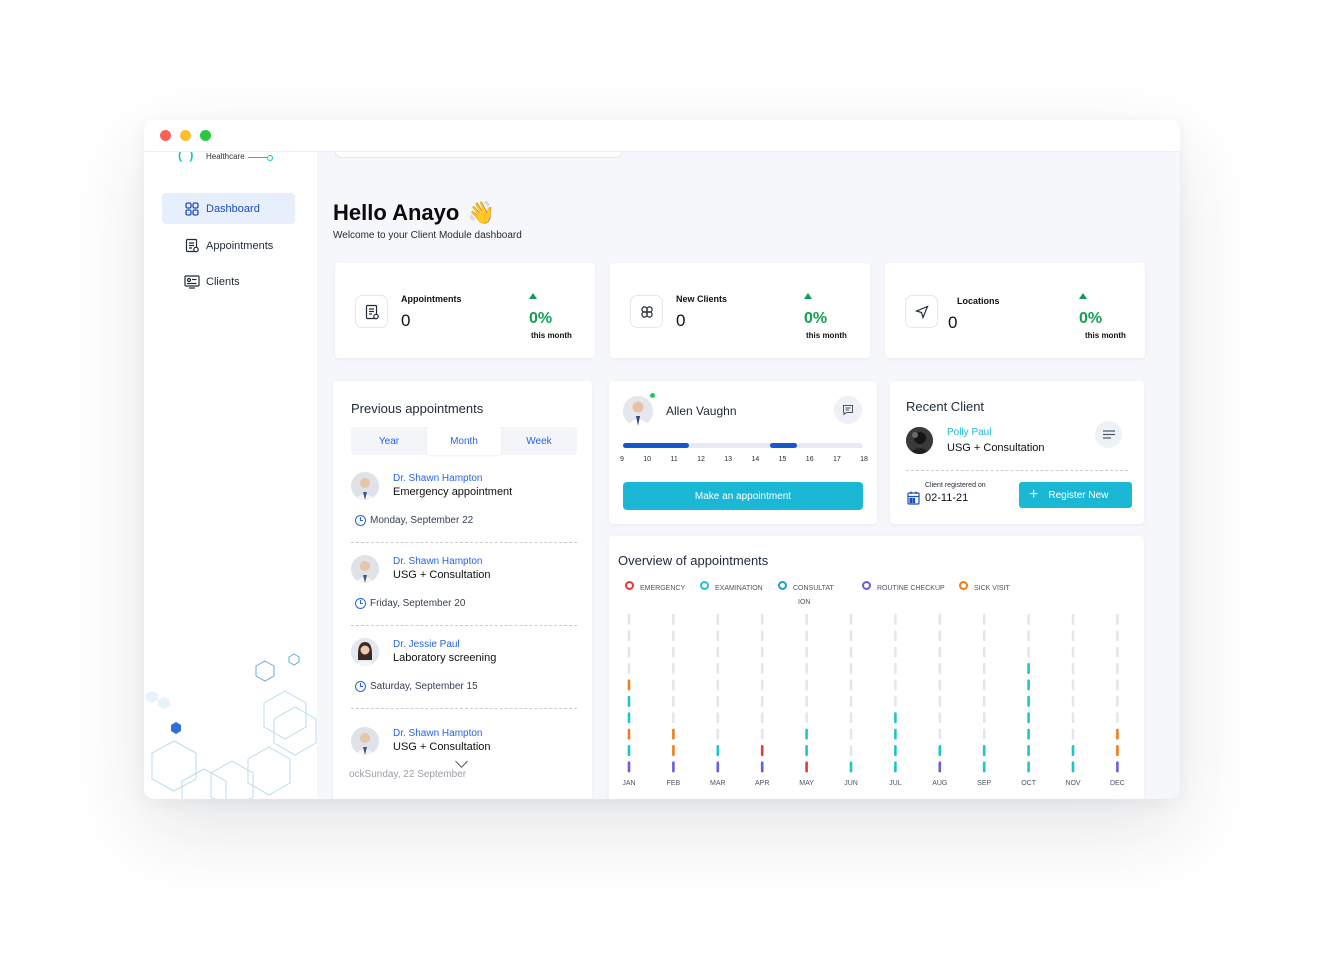 The image size is (1324, 967). I want to click on search-input, so click(478, 155).